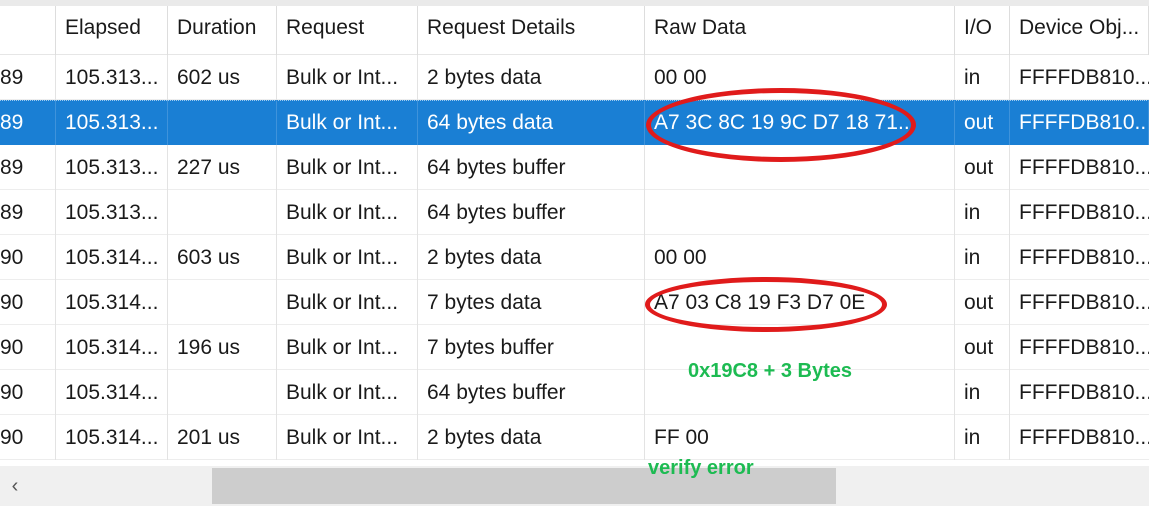  Describe the element at coordinates (574, 3) in the screenshot. I see `header-top-strip` at that location.